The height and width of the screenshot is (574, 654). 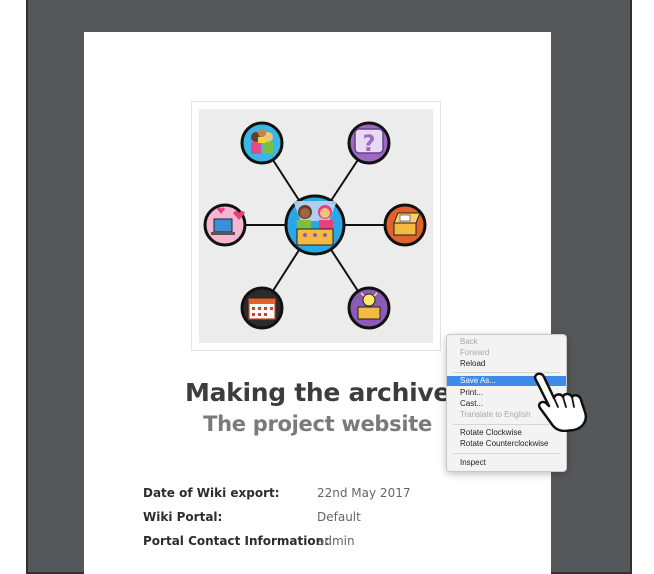 What do you see at coordinates (262, 308) in the screenshot?
I see `calendar-icon` at bounding box center [262, 308].